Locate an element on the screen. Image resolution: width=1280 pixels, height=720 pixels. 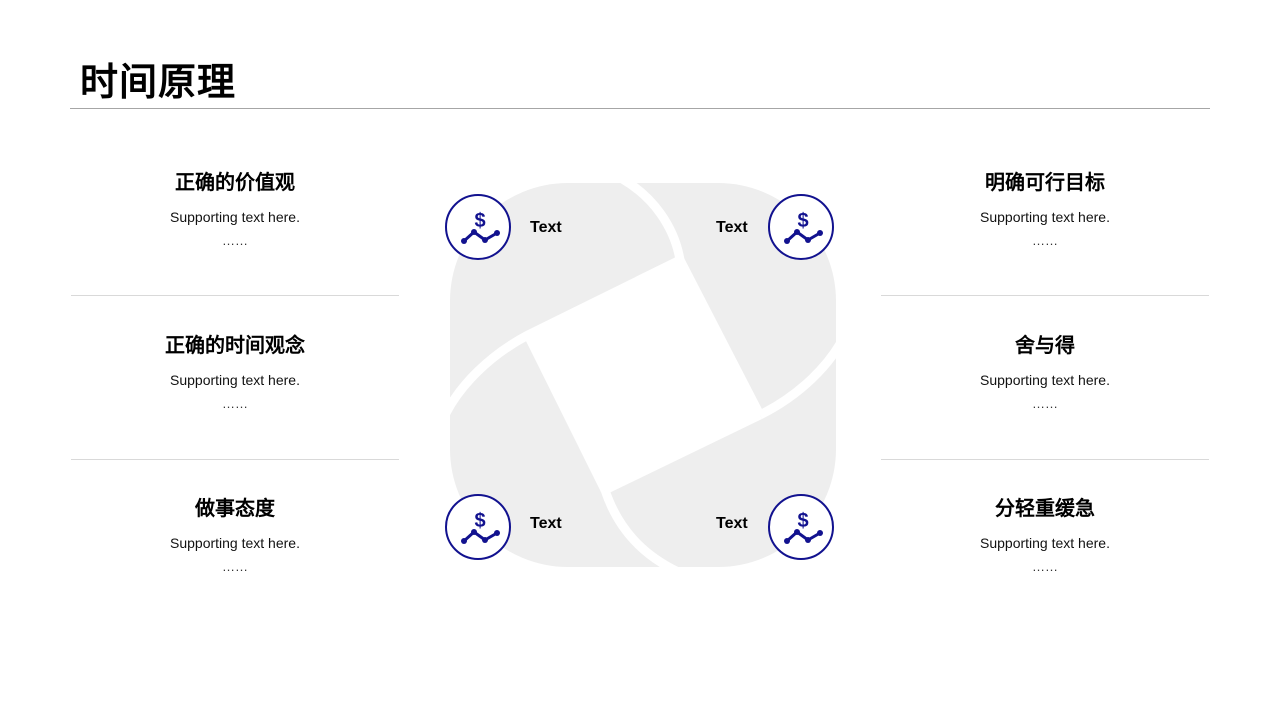
badge-label-bottom-left: Text is located at coordinates (546, 523).